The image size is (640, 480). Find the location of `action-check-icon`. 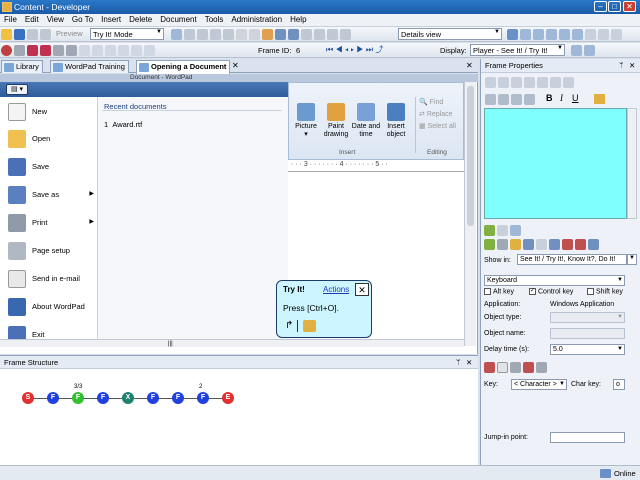

action-check-icon is located at coordinates (489, 230).